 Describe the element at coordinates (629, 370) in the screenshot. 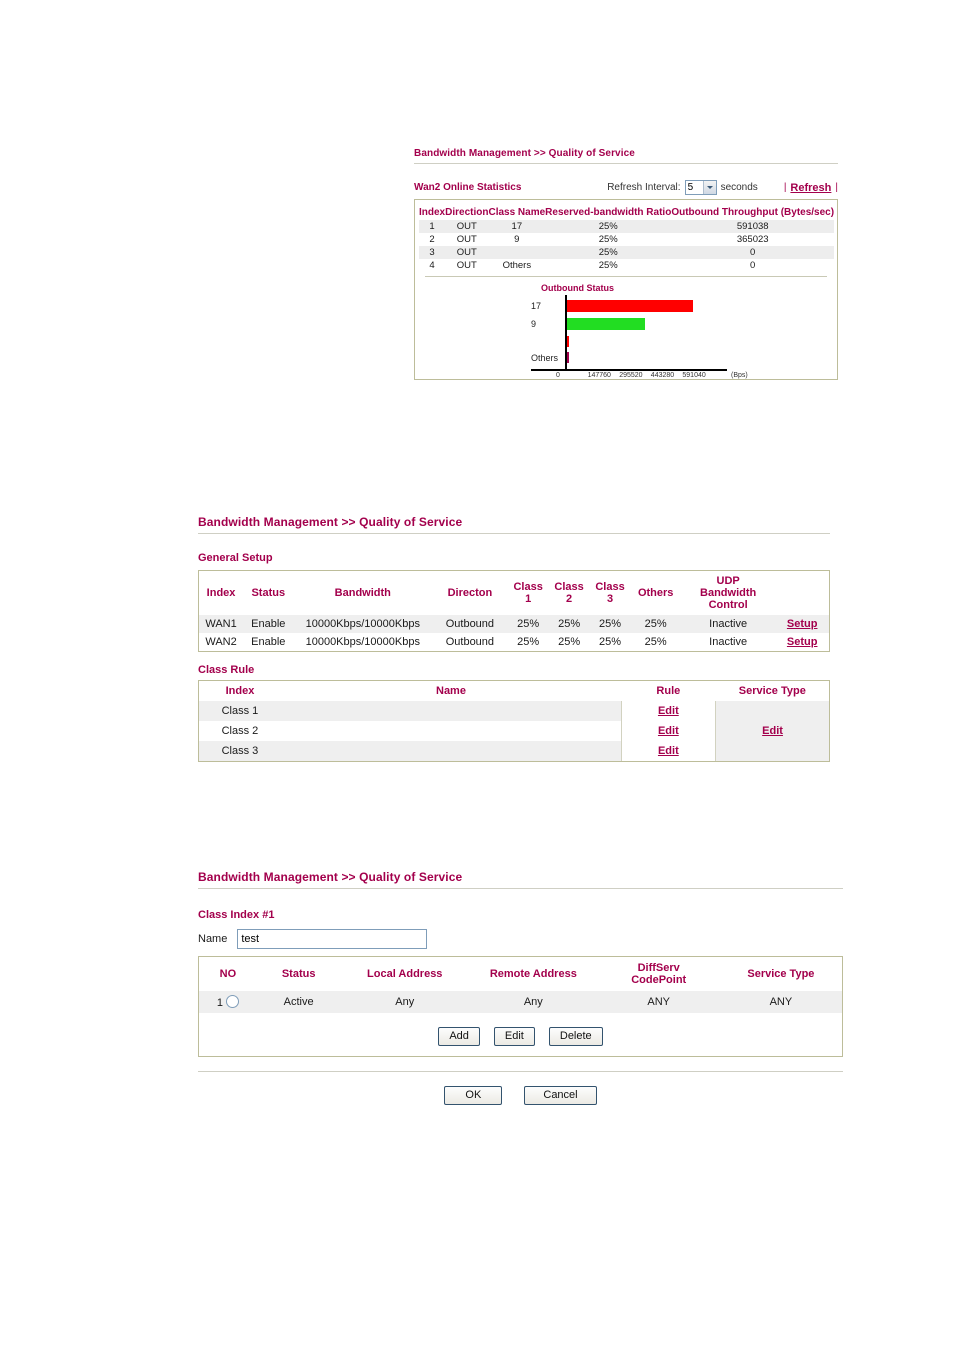

I see `chart-x-axis` at that location.